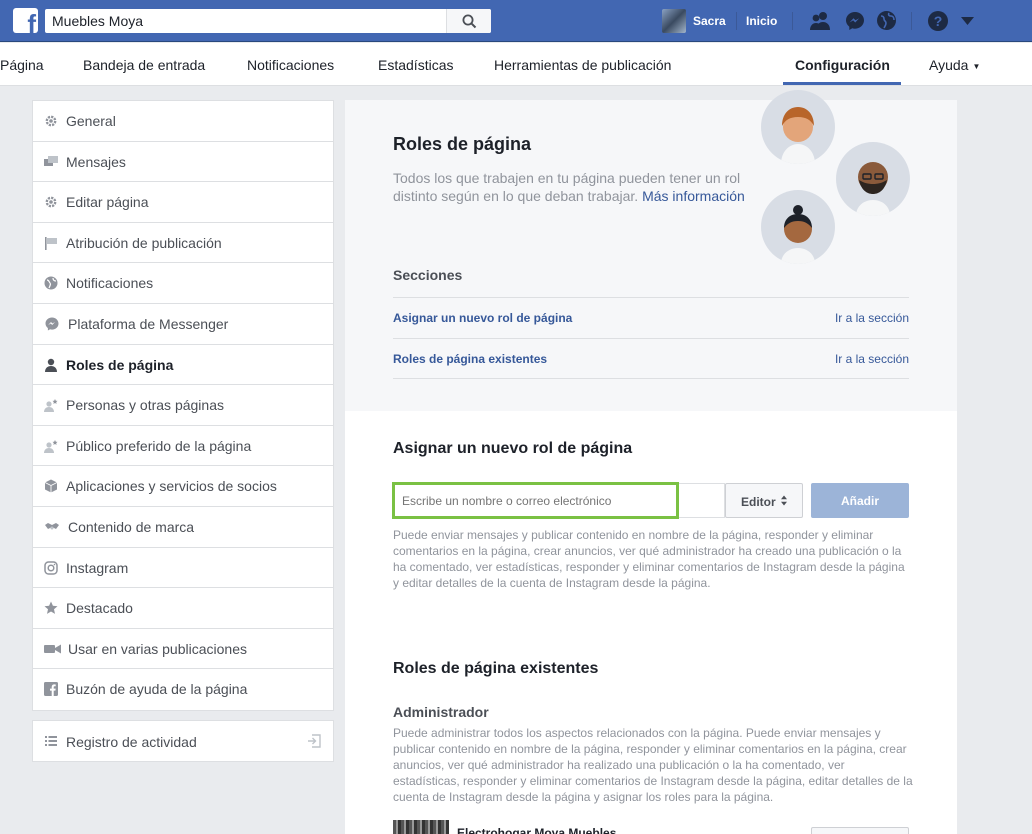 This screenshot has height=834, width=1032. What do you see at coordinates (976, 66) in the screenshot?
I see `caret-down-icon: ▼` at bounding box center [976, 66].